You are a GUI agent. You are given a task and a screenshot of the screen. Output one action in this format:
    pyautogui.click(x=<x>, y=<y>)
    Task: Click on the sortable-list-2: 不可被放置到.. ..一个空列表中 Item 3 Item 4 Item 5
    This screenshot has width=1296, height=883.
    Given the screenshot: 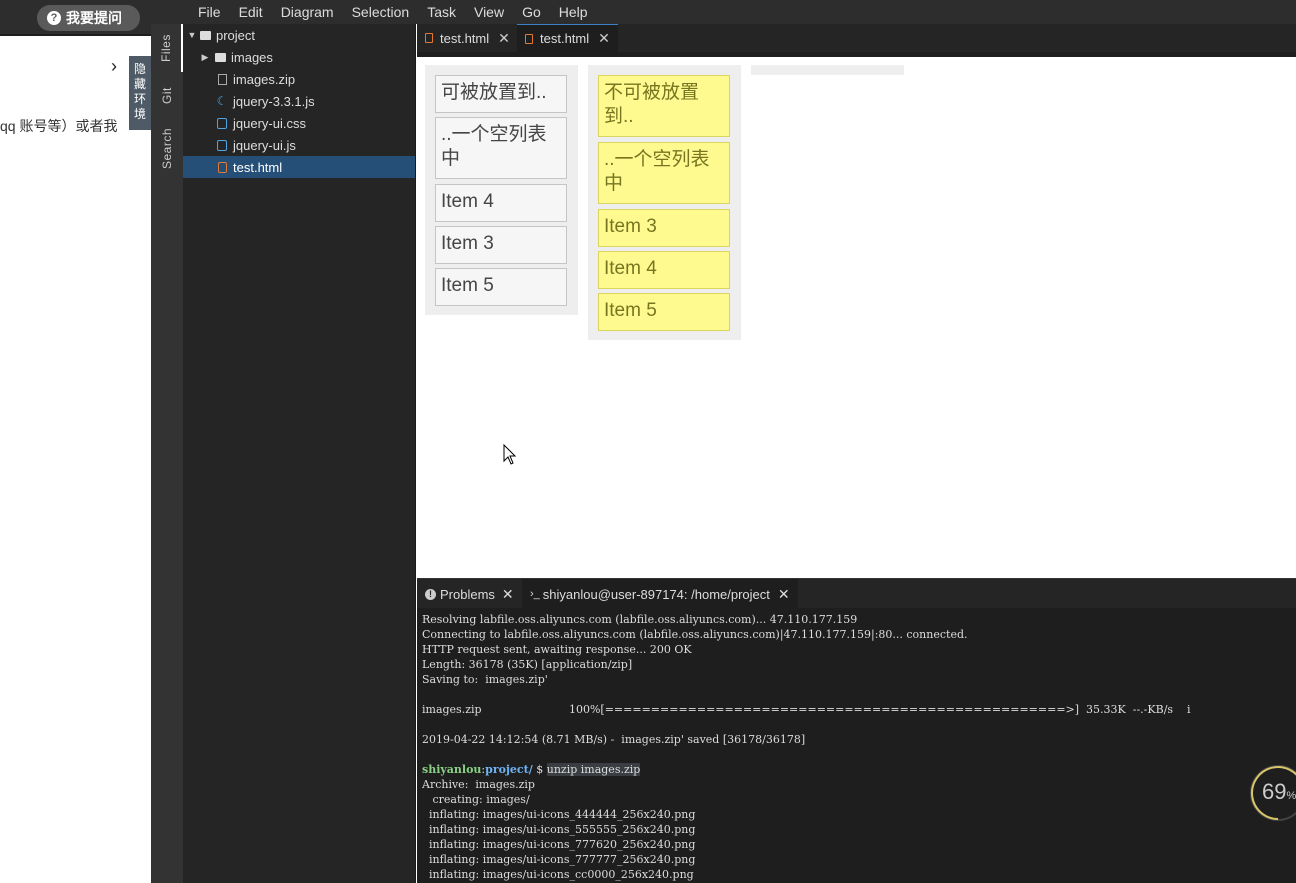 What is the action you would take?
    pyautogui.click(x=664, y=202)
    